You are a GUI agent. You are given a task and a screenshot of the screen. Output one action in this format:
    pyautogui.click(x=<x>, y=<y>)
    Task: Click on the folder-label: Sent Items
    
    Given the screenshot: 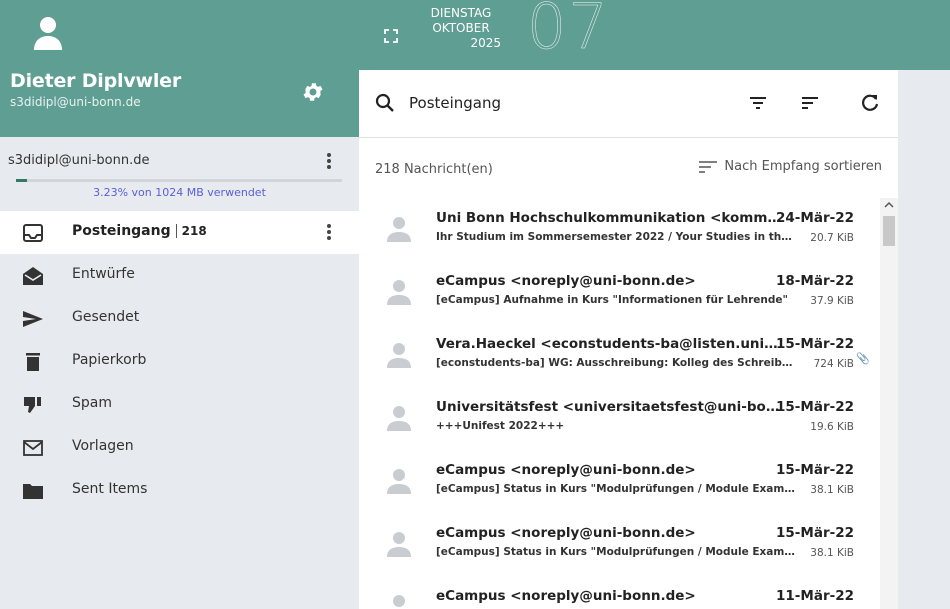 What is the action you would take?
    pyautogui.click(x=110, y=489)
    